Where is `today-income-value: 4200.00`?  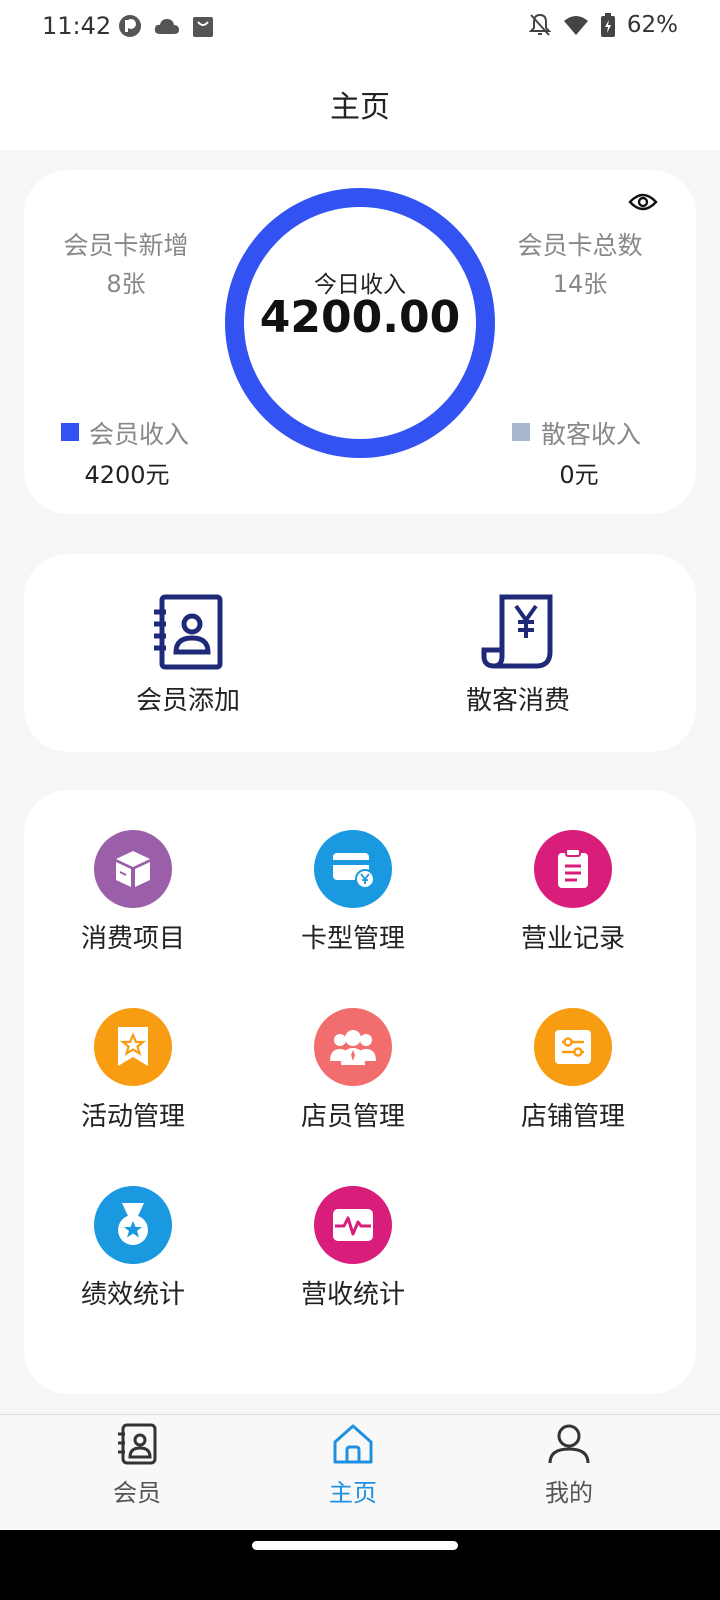
today-income-value: 4200.00 is located at coordinates (360, 317).